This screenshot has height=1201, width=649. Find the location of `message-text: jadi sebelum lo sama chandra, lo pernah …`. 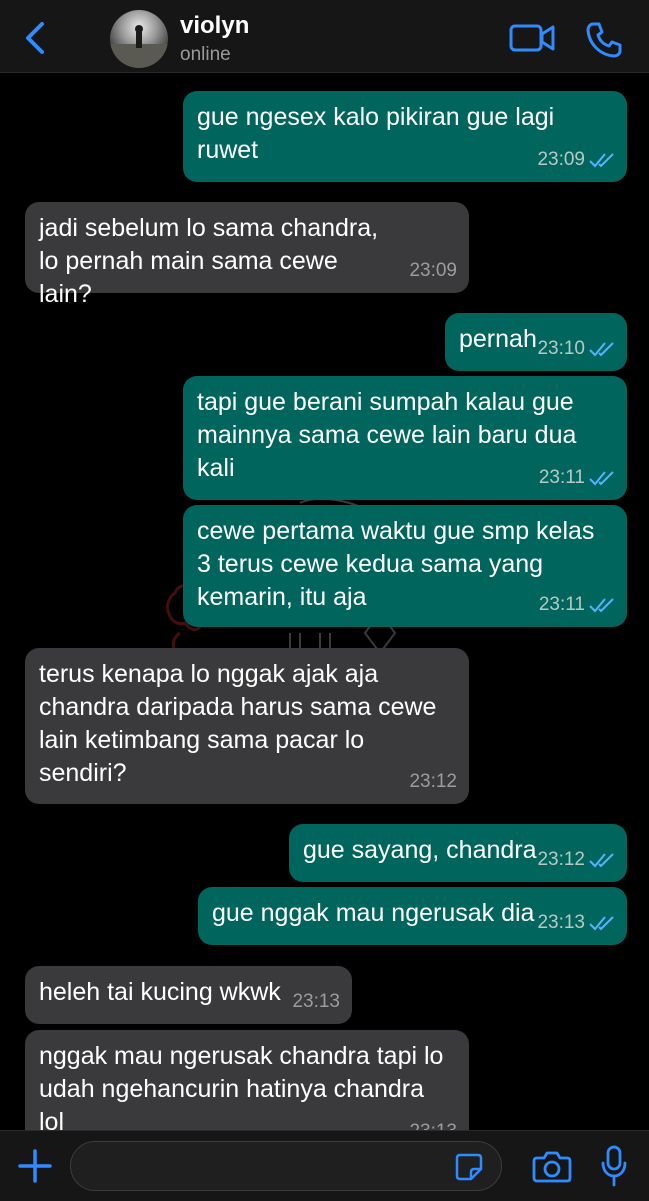

message-text: jadi sebelum lo sama chandra, lo pernah … is located at coordinates (209, 261).